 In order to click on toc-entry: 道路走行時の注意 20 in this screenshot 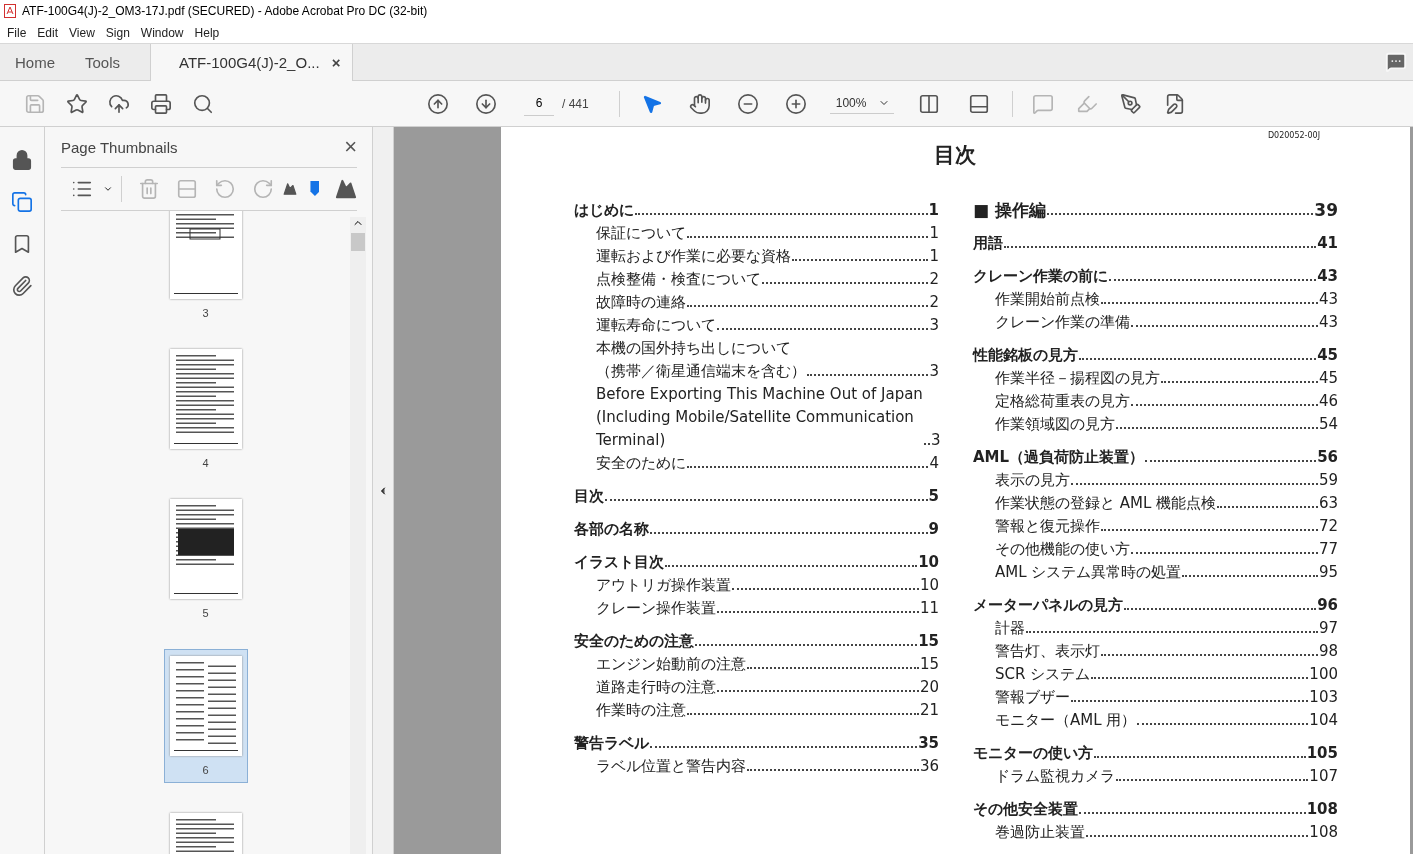, I will do `click(767, 687)`.